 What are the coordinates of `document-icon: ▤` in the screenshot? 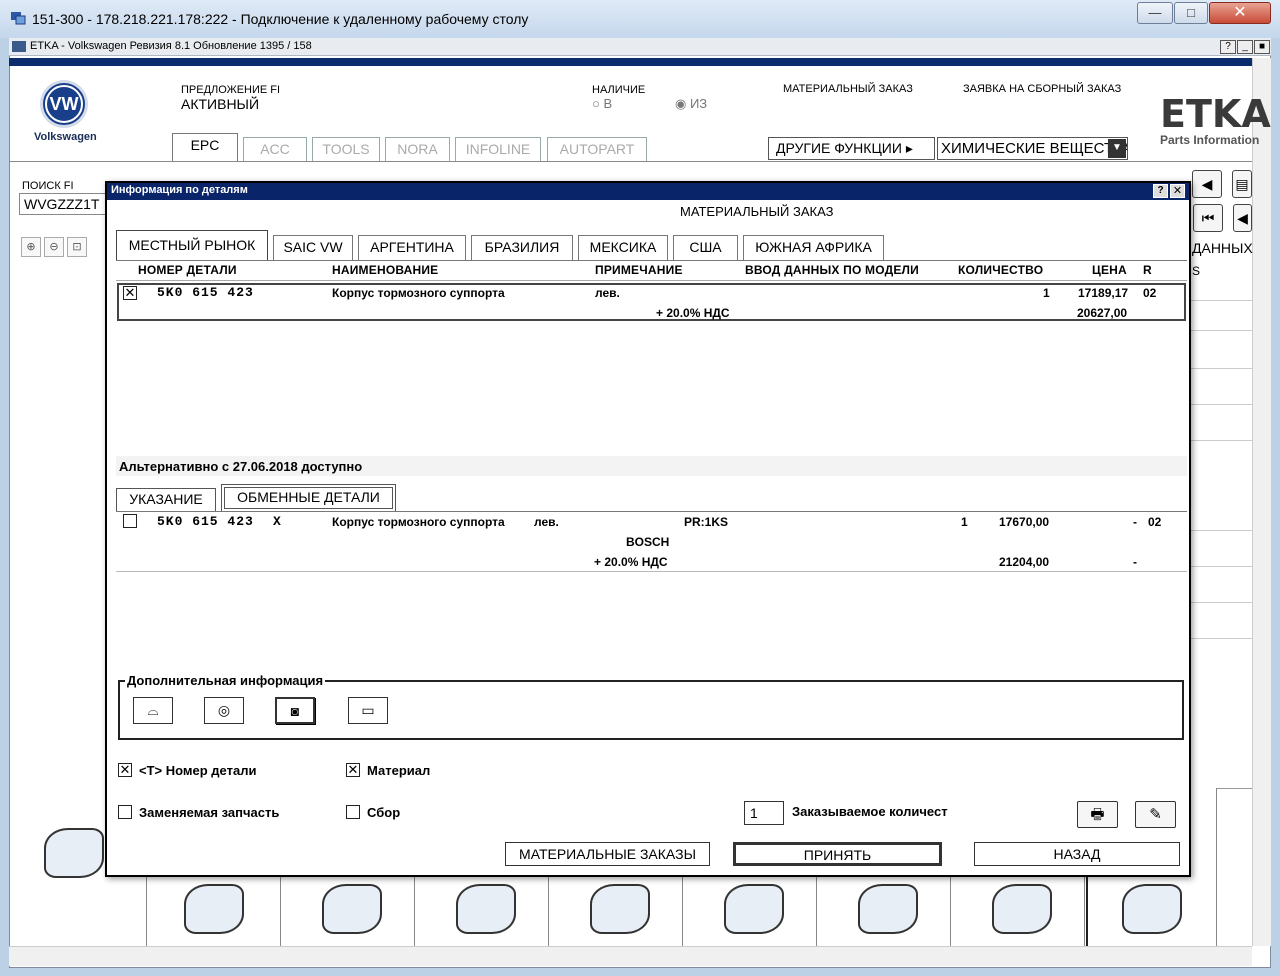 It's located at (1242, 184).